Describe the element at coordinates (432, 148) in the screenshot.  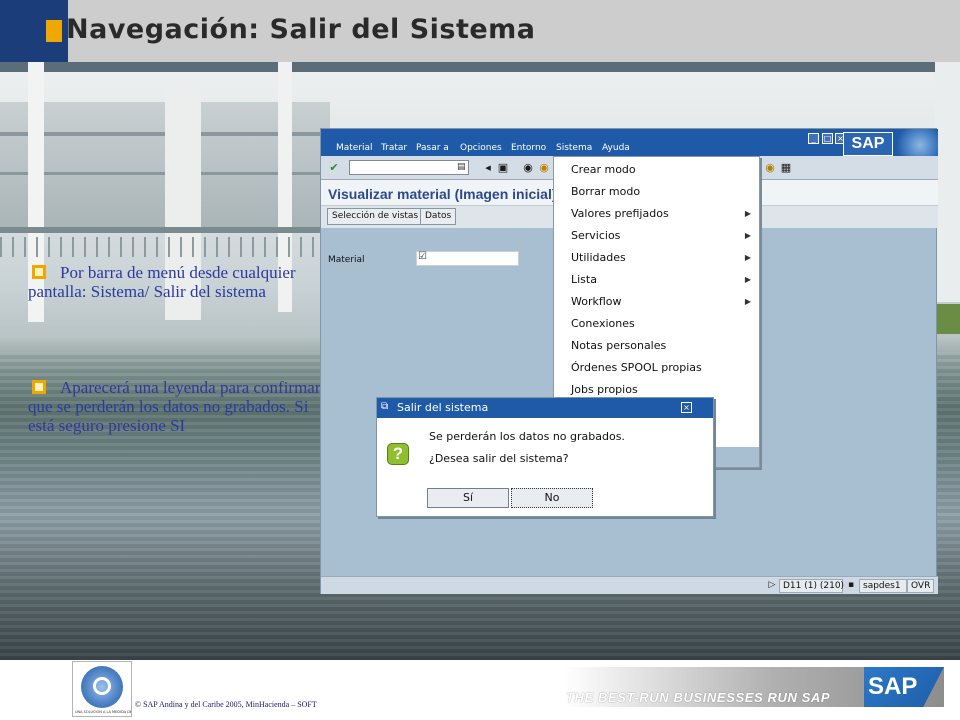
I see `menu-pasar-a: Pasar a` at that location.